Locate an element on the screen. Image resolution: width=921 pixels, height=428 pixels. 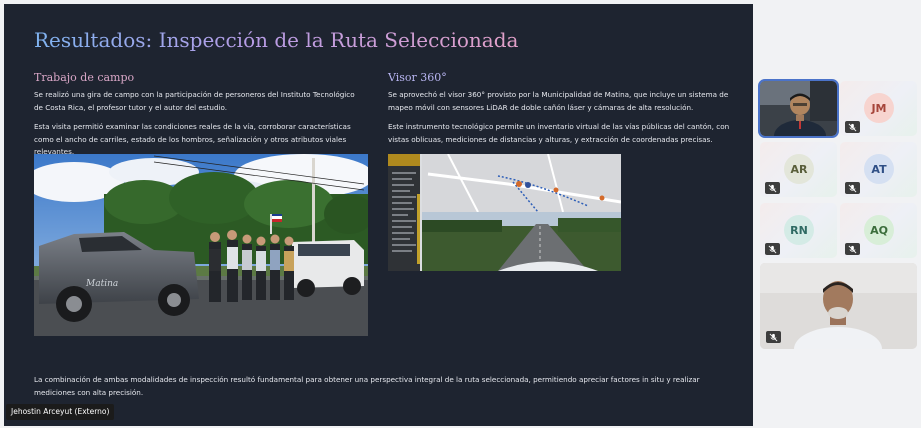
participant-tile-jm: JM is located at coordinates (878, 108).